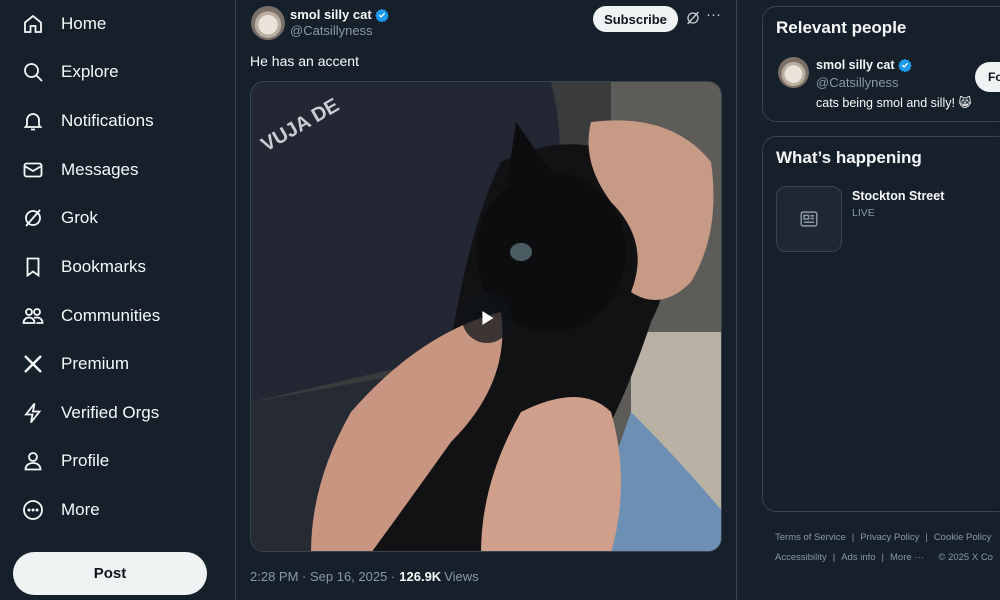 This screenshot has width=1000, height=600. Describe the element at coordinates (95, 363) in the screenshot. I see `nav-item-label: Premium` at that location.